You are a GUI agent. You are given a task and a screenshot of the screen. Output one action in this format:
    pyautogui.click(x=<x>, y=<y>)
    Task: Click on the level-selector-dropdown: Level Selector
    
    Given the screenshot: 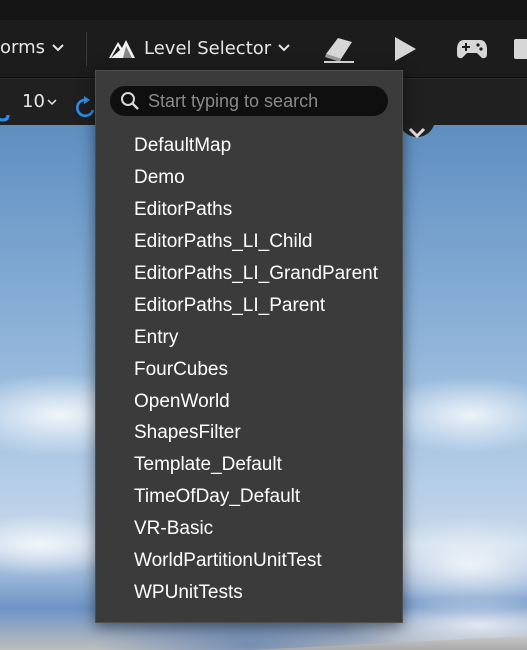 What is the action you would take?
    pyautogui.click(x=199, y=48)
    